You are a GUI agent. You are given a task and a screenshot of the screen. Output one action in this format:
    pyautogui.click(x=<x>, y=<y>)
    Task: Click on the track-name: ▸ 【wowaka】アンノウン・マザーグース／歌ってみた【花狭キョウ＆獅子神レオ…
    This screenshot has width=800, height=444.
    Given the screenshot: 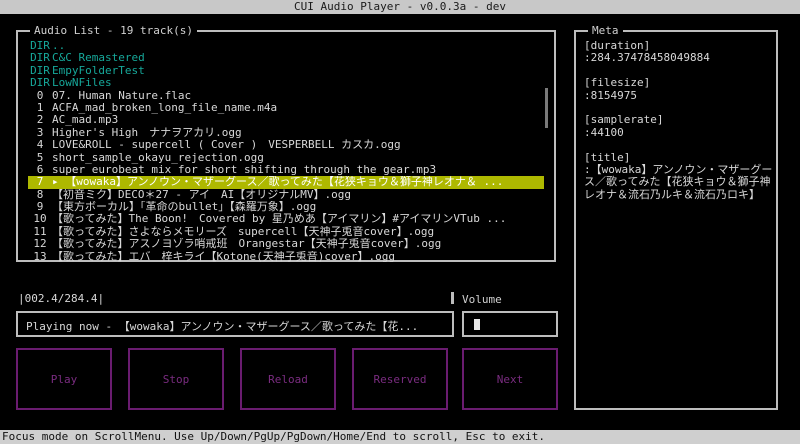 What is the action you would take?
    pyautogui.click(x=278, y=182)
    